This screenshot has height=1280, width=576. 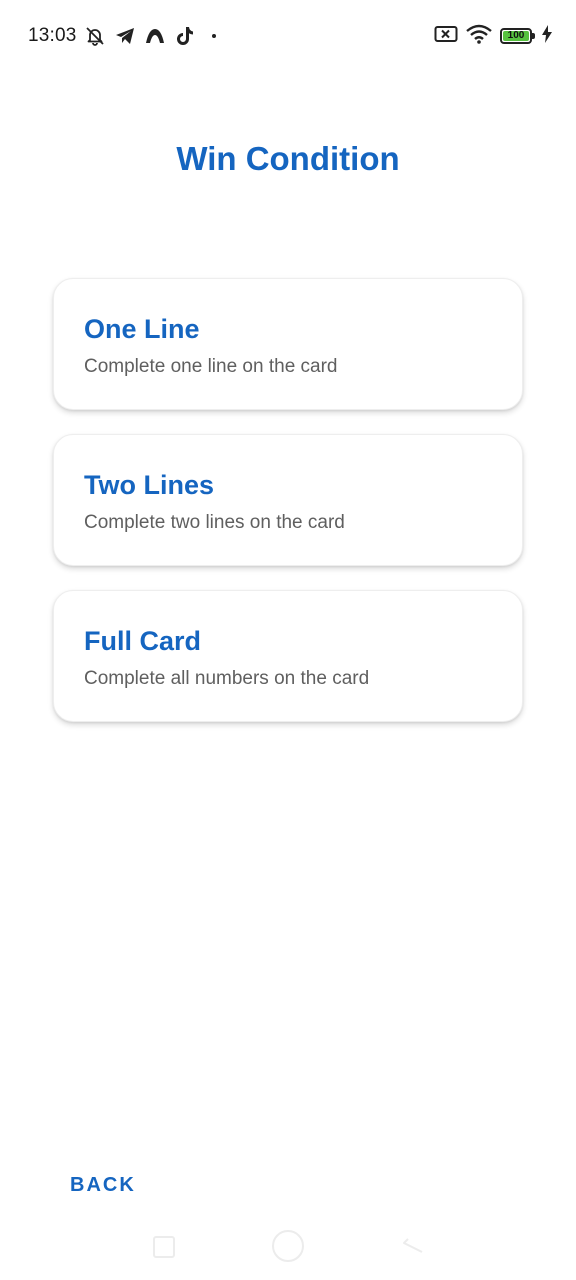 What do you see at coordinates (493, 36) in the screenshot?
I see `status-icons-right: 100` at bounding box center [493, 36].